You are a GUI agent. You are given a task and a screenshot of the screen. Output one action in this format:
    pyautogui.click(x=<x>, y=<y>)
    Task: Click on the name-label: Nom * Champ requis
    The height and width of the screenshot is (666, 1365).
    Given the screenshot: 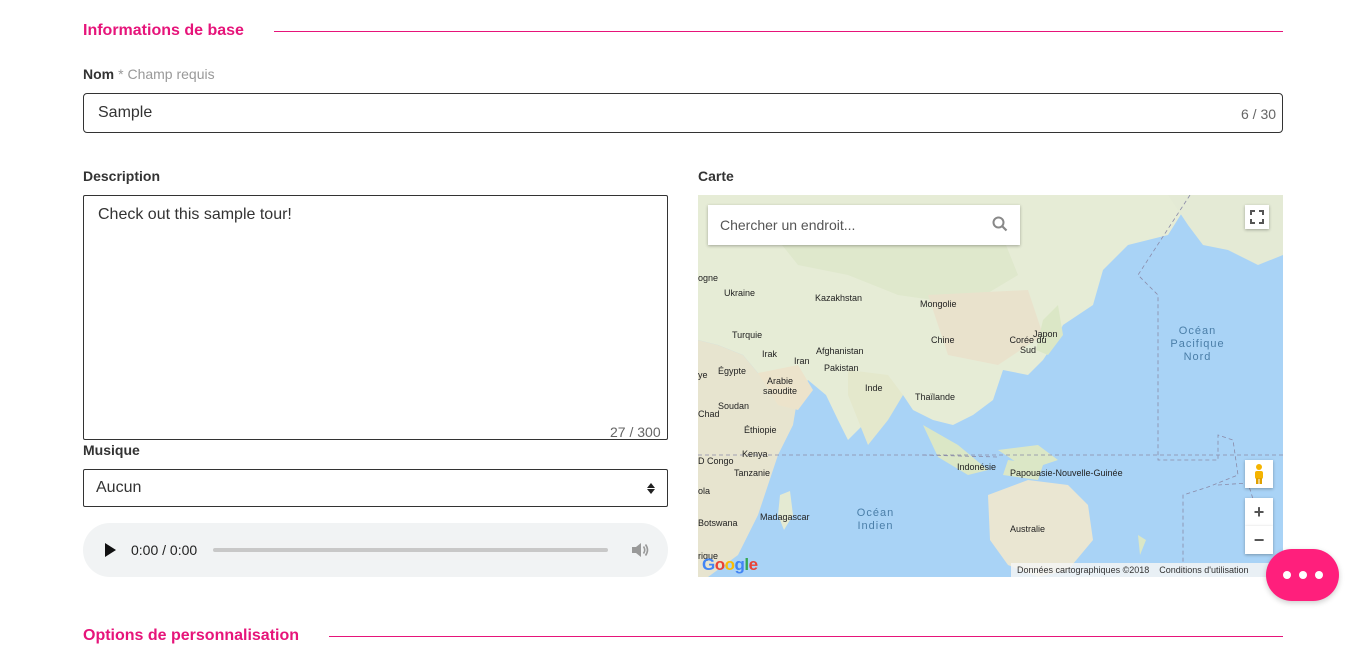 What is the action you would take?
    pyautogui.click(x=149, y=74)
    